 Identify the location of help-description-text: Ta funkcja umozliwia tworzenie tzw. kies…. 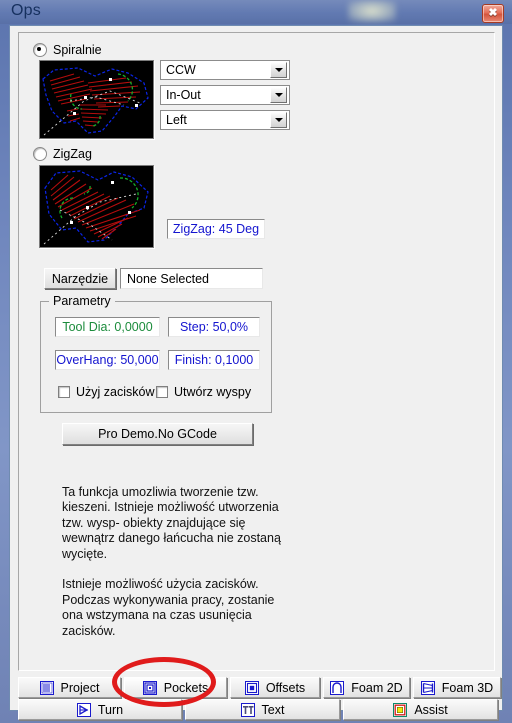
(171, 561).